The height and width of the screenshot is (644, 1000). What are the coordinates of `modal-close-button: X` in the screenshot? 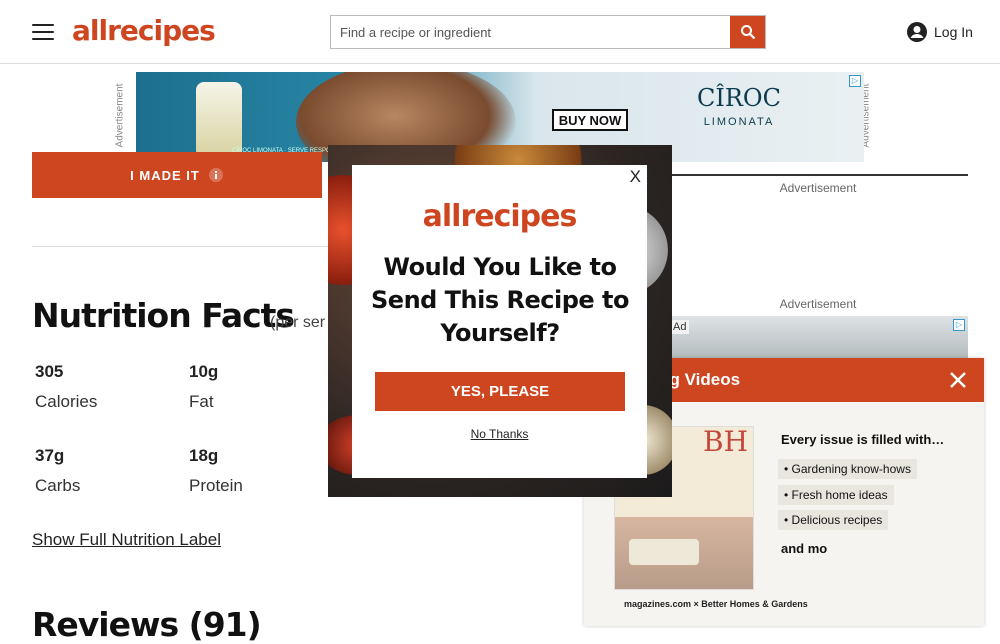 It's located at (635, 177).